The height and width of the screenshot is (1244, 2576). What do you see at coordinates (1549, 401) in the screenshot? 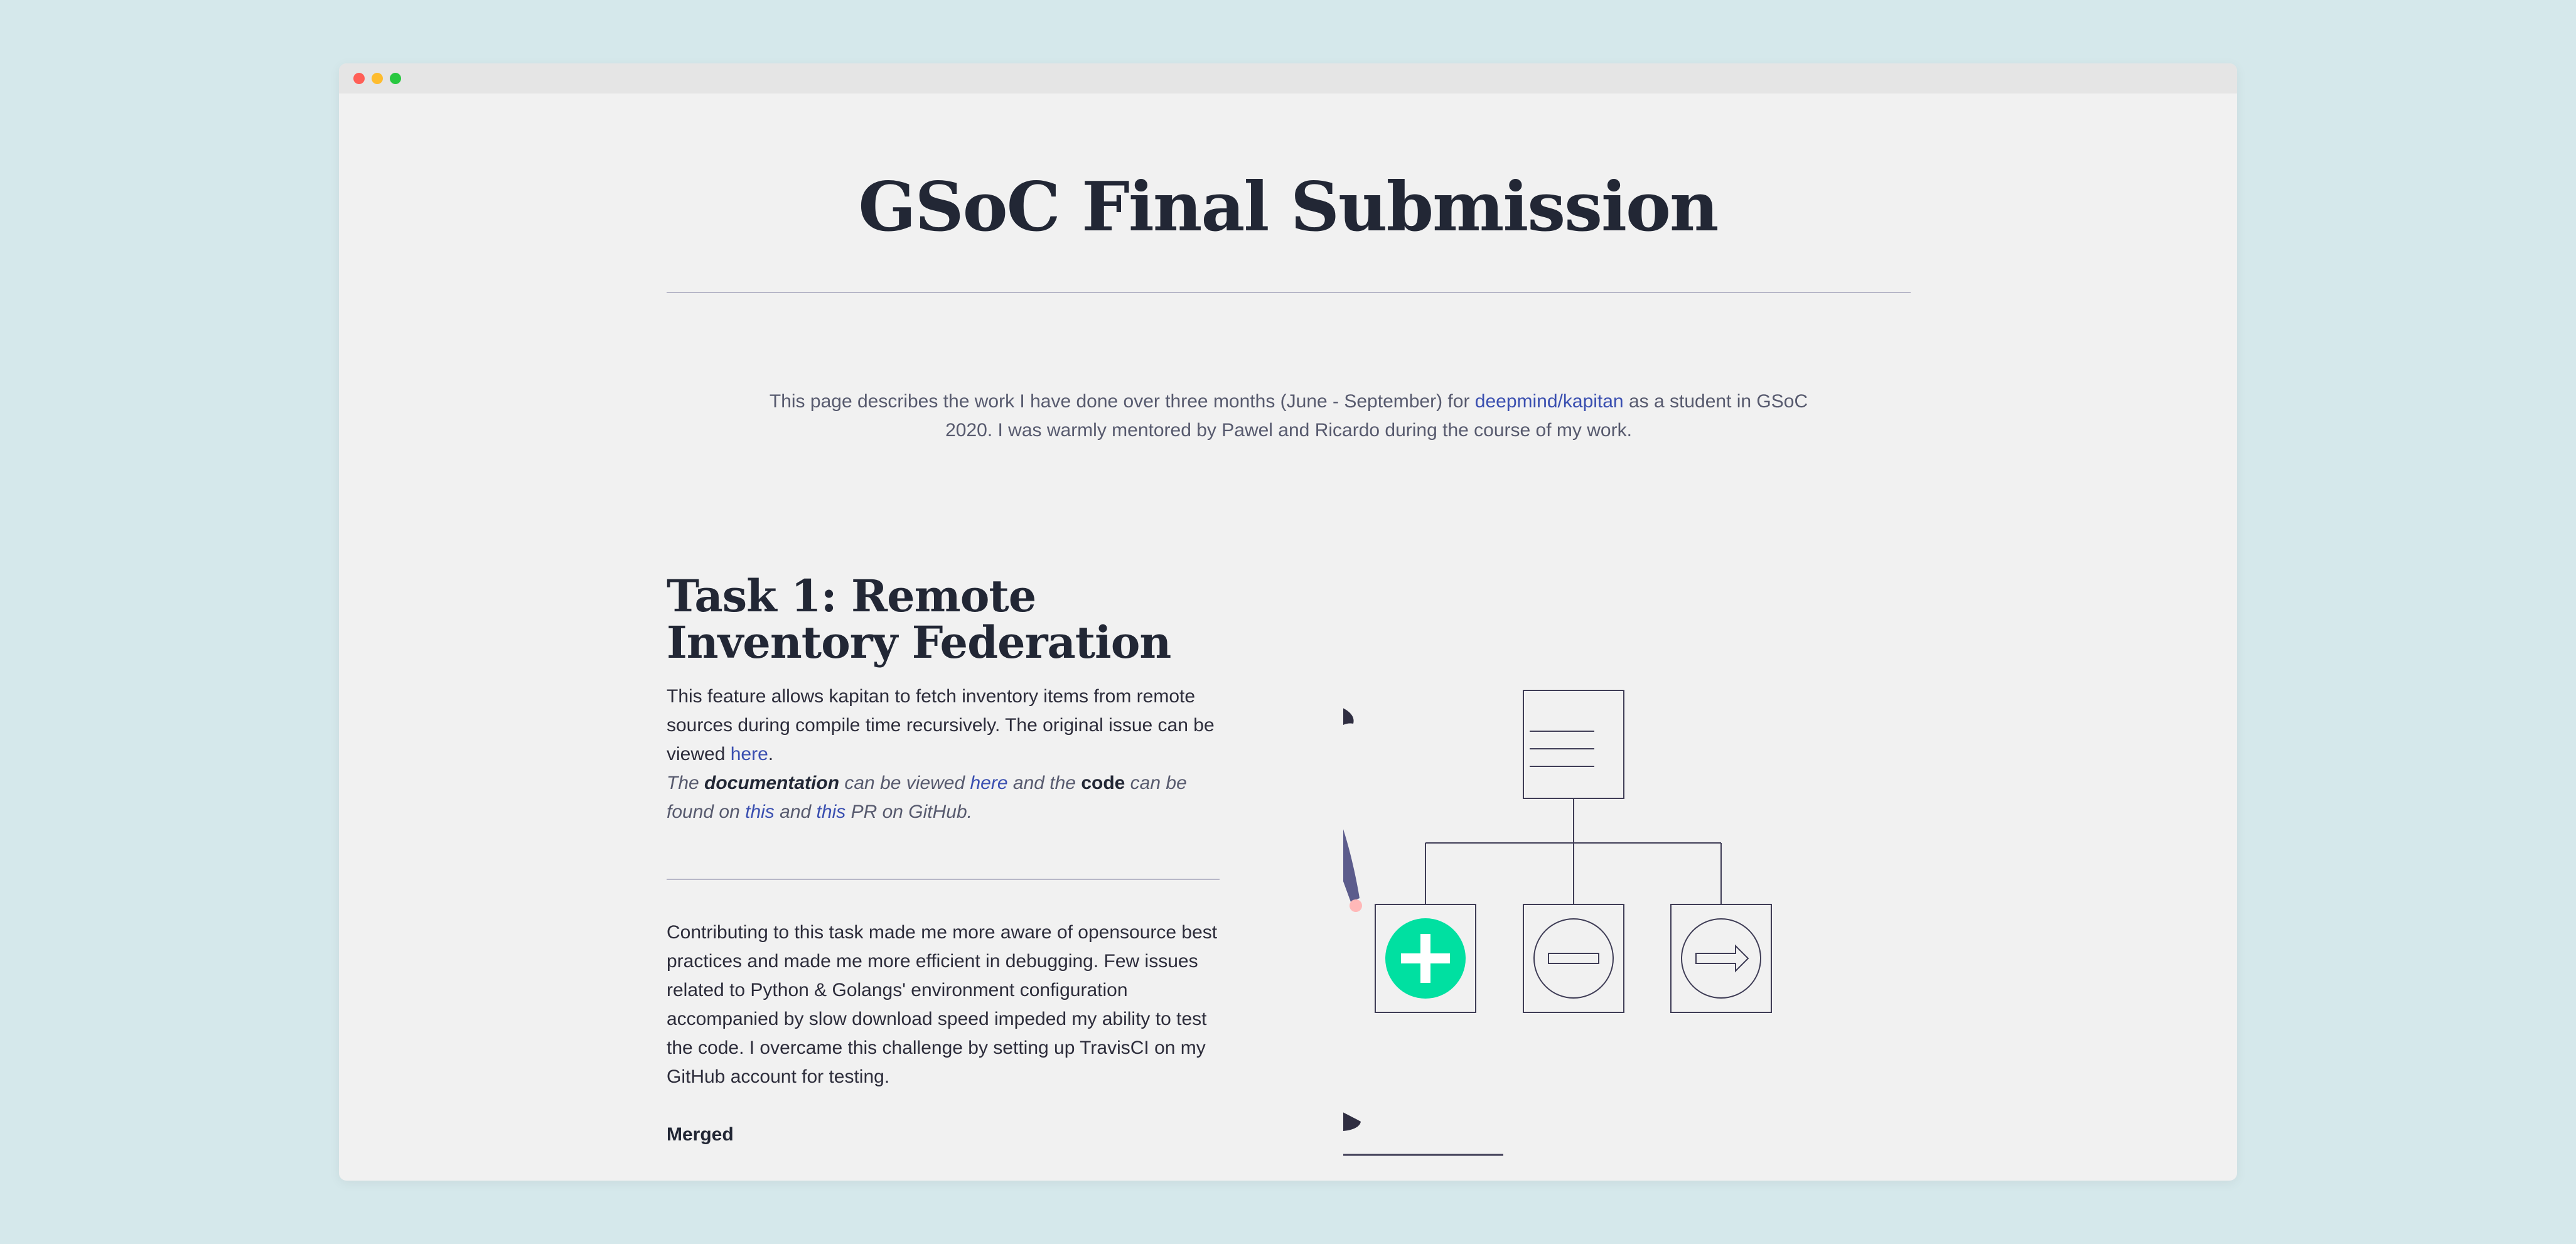
I see `deepmind-kapitan-link: deepmind/kapitan` at bounding box center [1549, 401].